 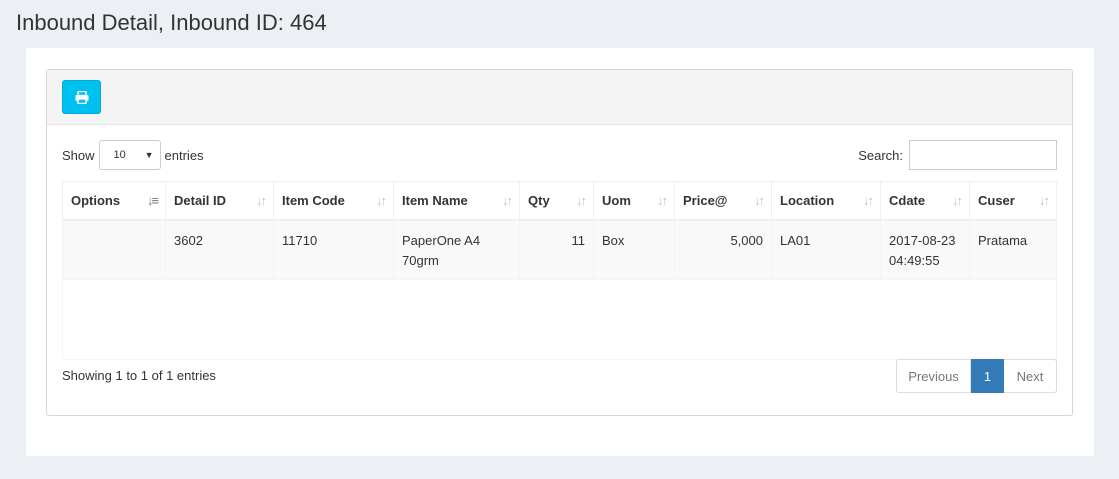 What do you see at coordinates (556, 249) in the screenshot?
I see `cell-qty: 11` at bounding box center [556, 249].